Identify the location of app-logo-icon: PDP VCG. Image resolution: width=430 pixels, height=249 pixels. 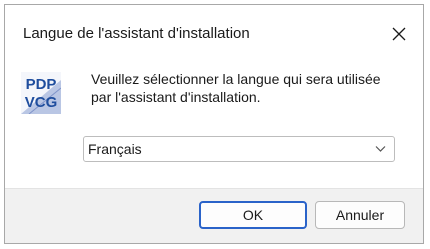
(41, 93).